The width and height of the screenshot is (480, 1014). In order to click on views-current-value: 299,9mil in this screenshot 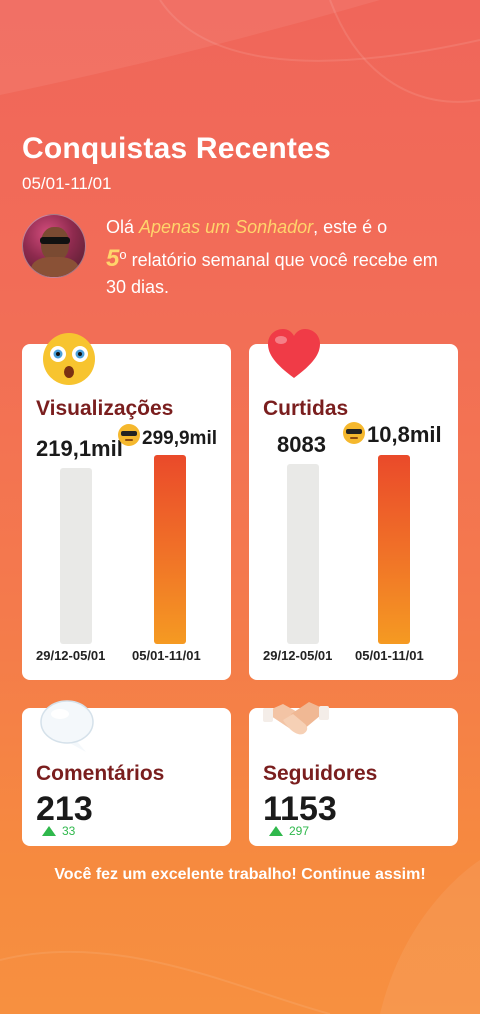, I will do `click(179, 438)`.